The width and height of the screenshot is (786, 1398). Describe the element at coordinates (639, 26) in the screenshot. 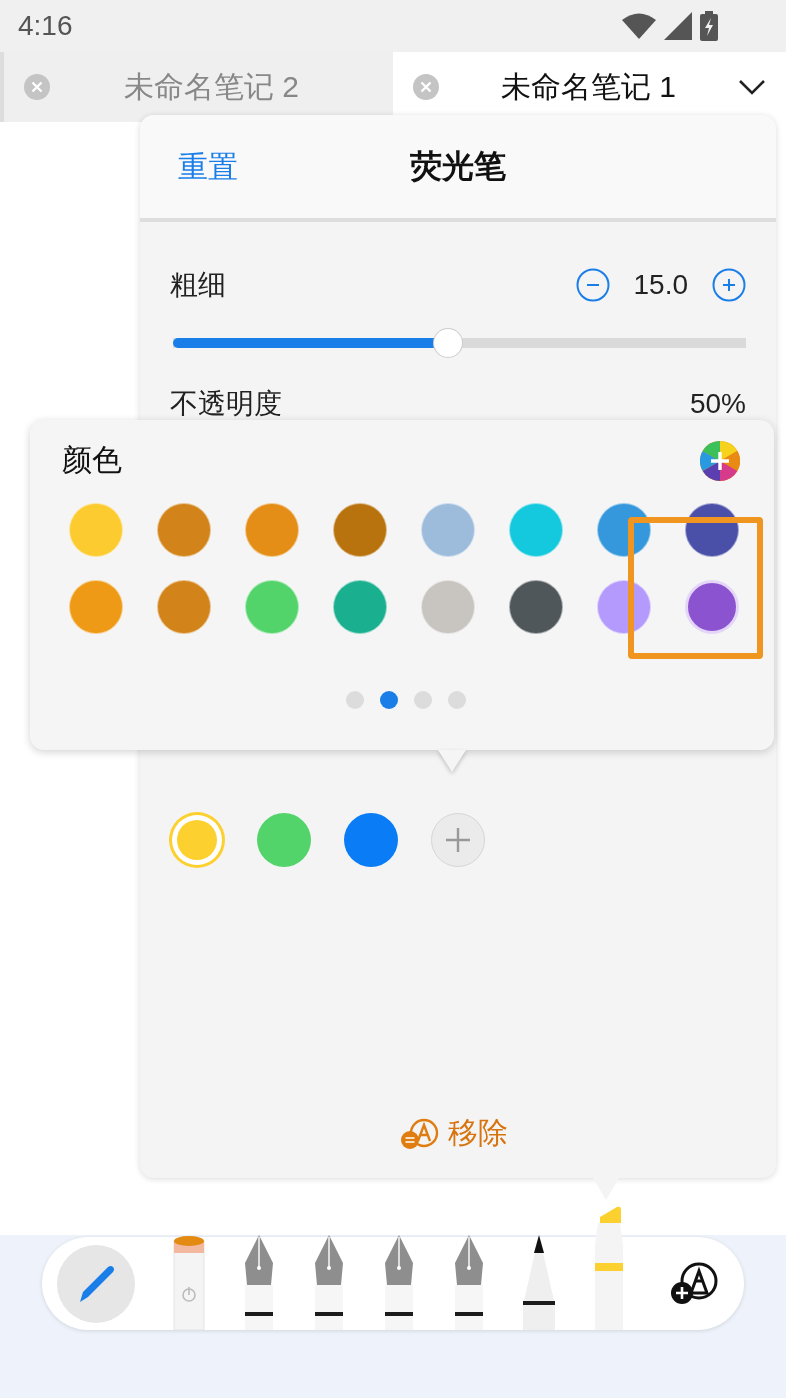

I see `wifi-icon` at that location.